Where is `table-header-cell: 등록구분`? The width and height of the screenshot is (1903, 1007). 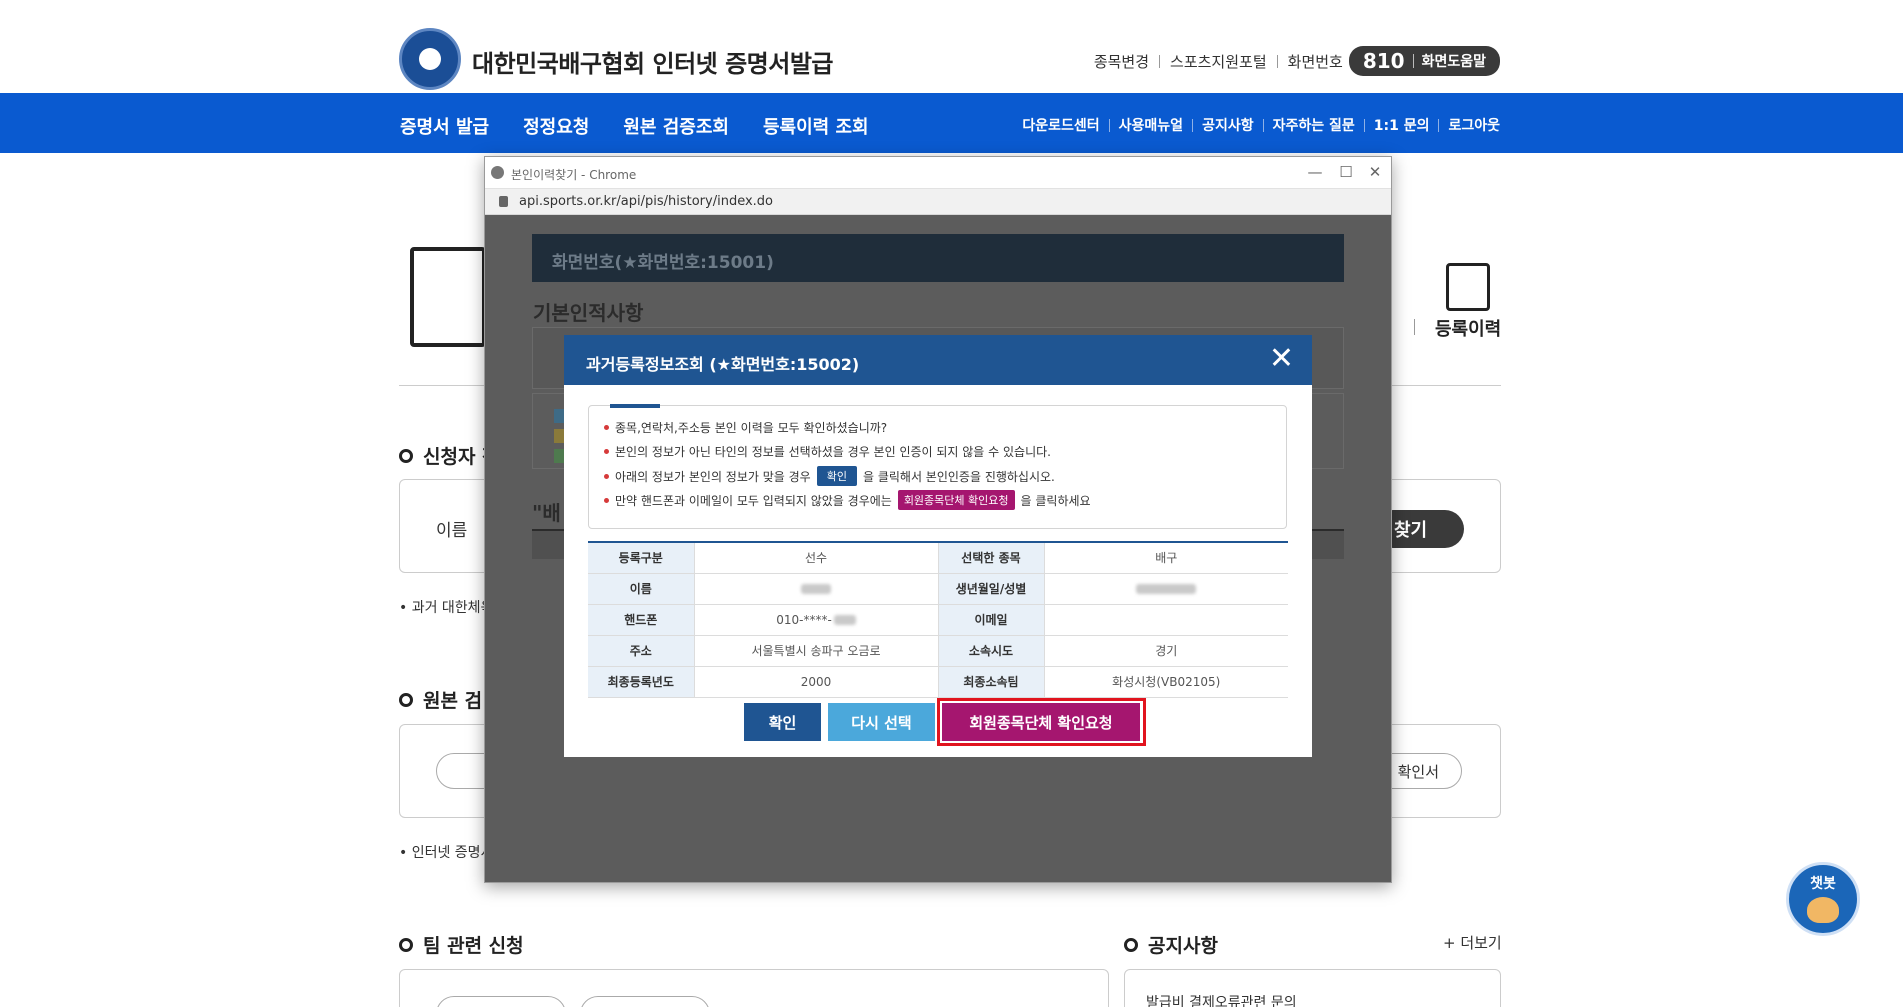
table-header-cell: 등록구분 is located at coordinates (641, 558).